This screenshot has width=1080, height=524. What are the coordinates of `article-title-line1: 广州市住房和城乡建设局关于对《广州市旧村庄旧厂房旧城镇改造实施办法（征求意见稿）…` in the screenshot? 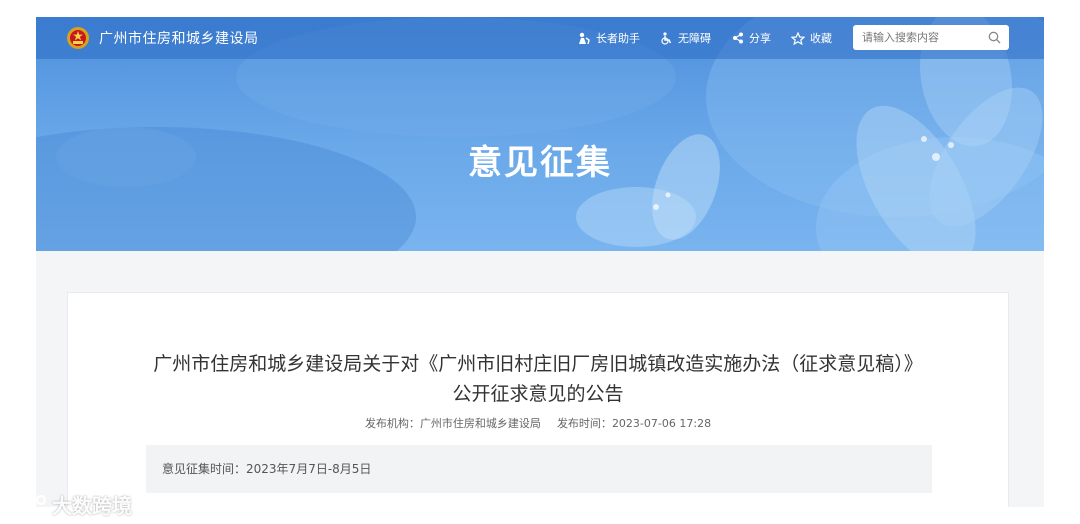 It's located at (538, 364).